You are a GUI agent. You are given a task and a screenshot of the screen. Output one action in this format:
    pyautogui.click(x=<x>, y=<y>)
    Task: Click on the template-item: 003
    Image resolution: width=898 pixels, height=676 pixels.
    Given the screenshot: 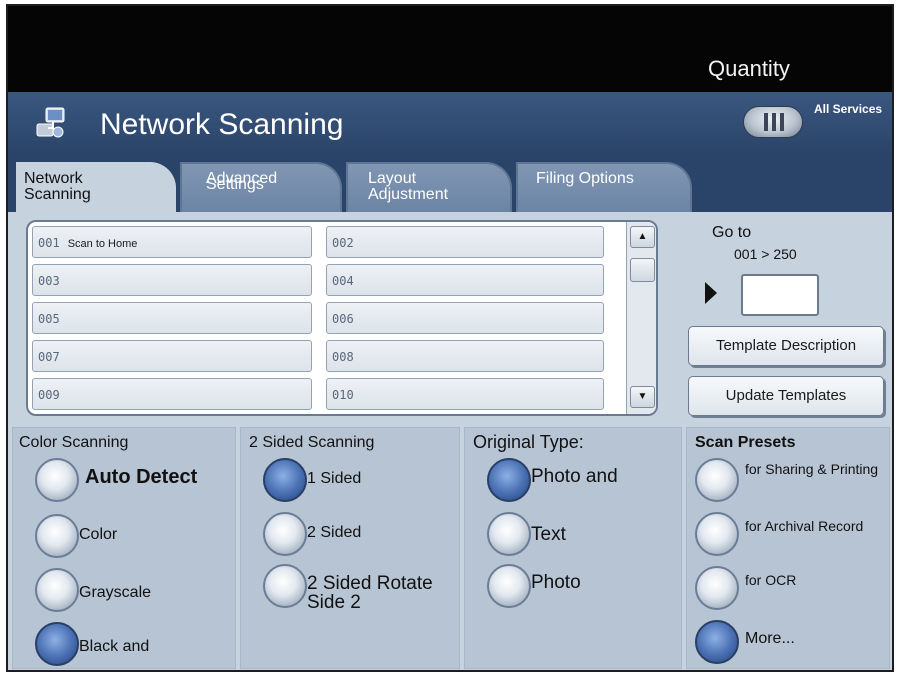 What is the action you would take?
    pyautogui.click(x=172, y=280)
    